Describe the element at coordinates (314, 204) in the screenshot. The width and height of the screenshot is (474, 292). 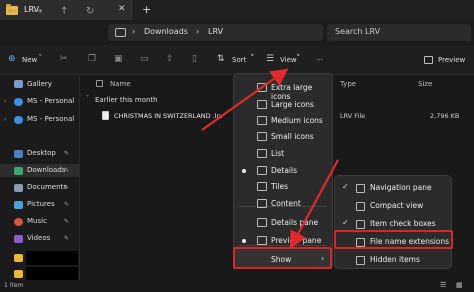
I see `arrow-to-show` at that location.